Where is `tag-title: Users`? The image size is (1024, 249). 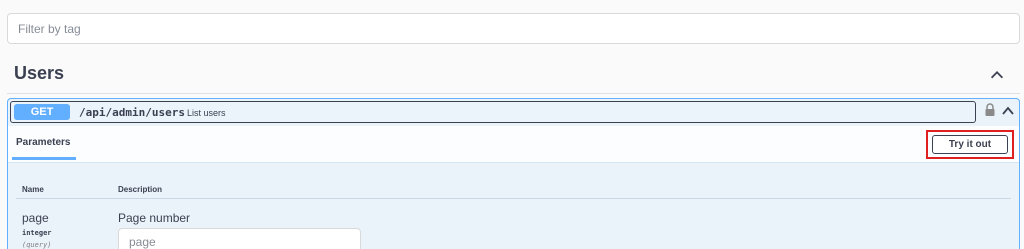
tag-title: Users is located at coordinates (39, 73).